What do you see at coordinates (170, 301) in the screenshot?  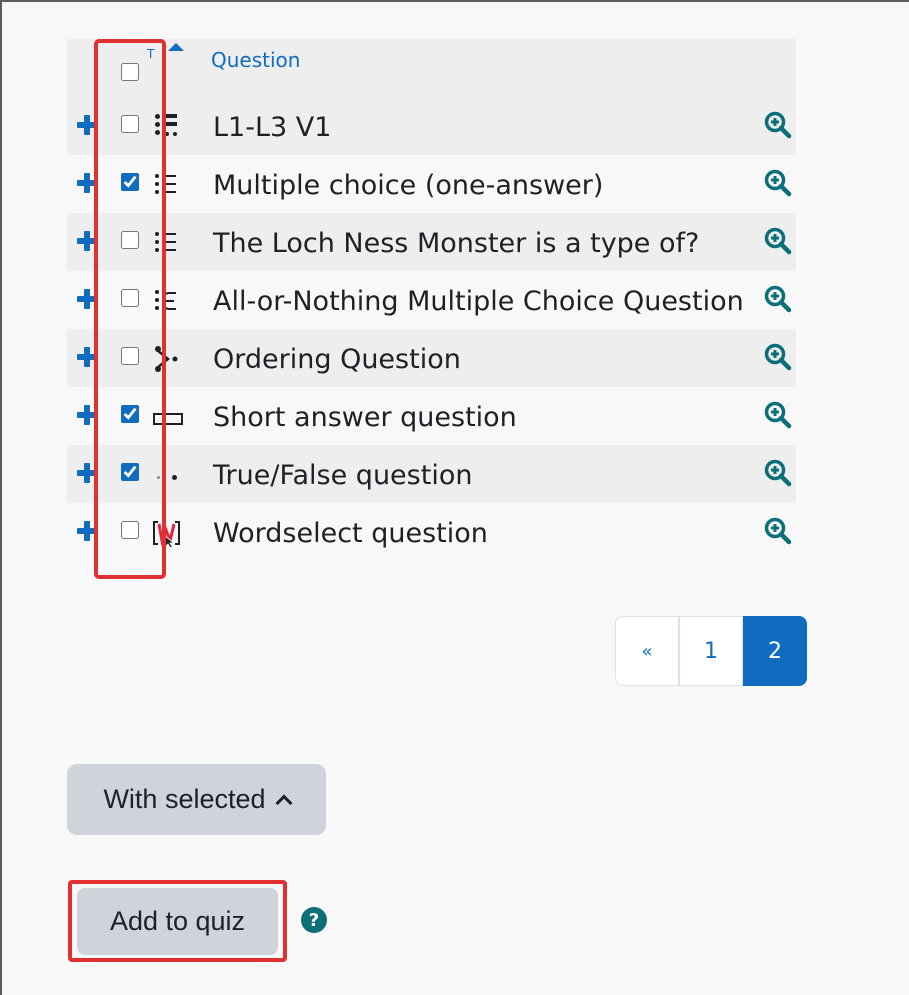 I see `all-or-nothing-icon` at bounding box center [170, 301].